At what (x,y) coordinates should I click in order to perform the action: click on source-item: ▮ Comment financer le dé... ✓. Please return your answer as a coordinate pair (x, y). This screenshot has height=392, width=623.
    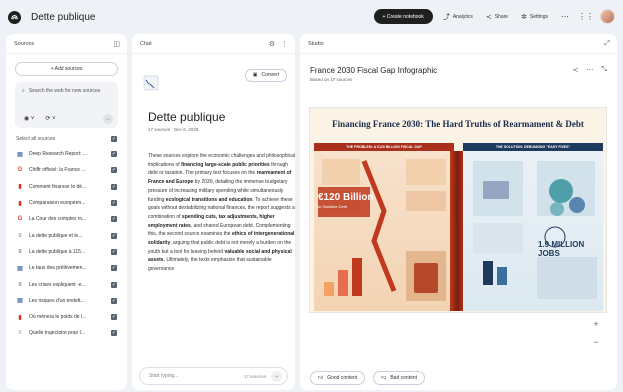
    Looking at the image, I should click on (66, 187).